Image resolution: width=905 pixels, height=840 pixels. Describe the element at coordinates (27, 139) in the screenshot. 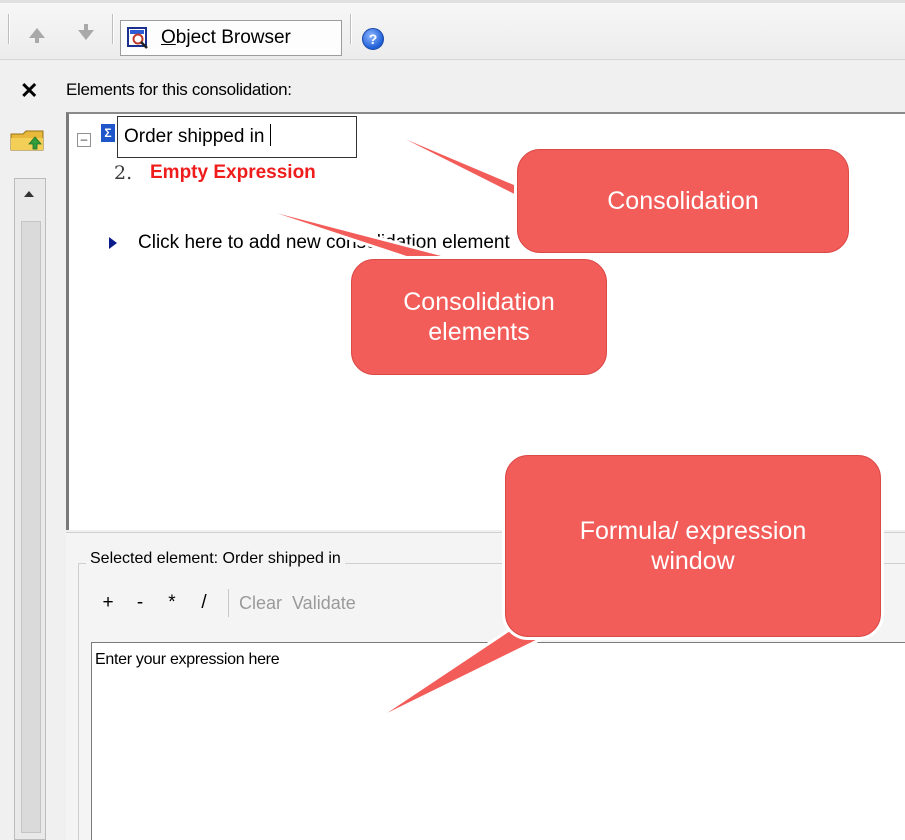

I see `folder-up-icon` at that location.